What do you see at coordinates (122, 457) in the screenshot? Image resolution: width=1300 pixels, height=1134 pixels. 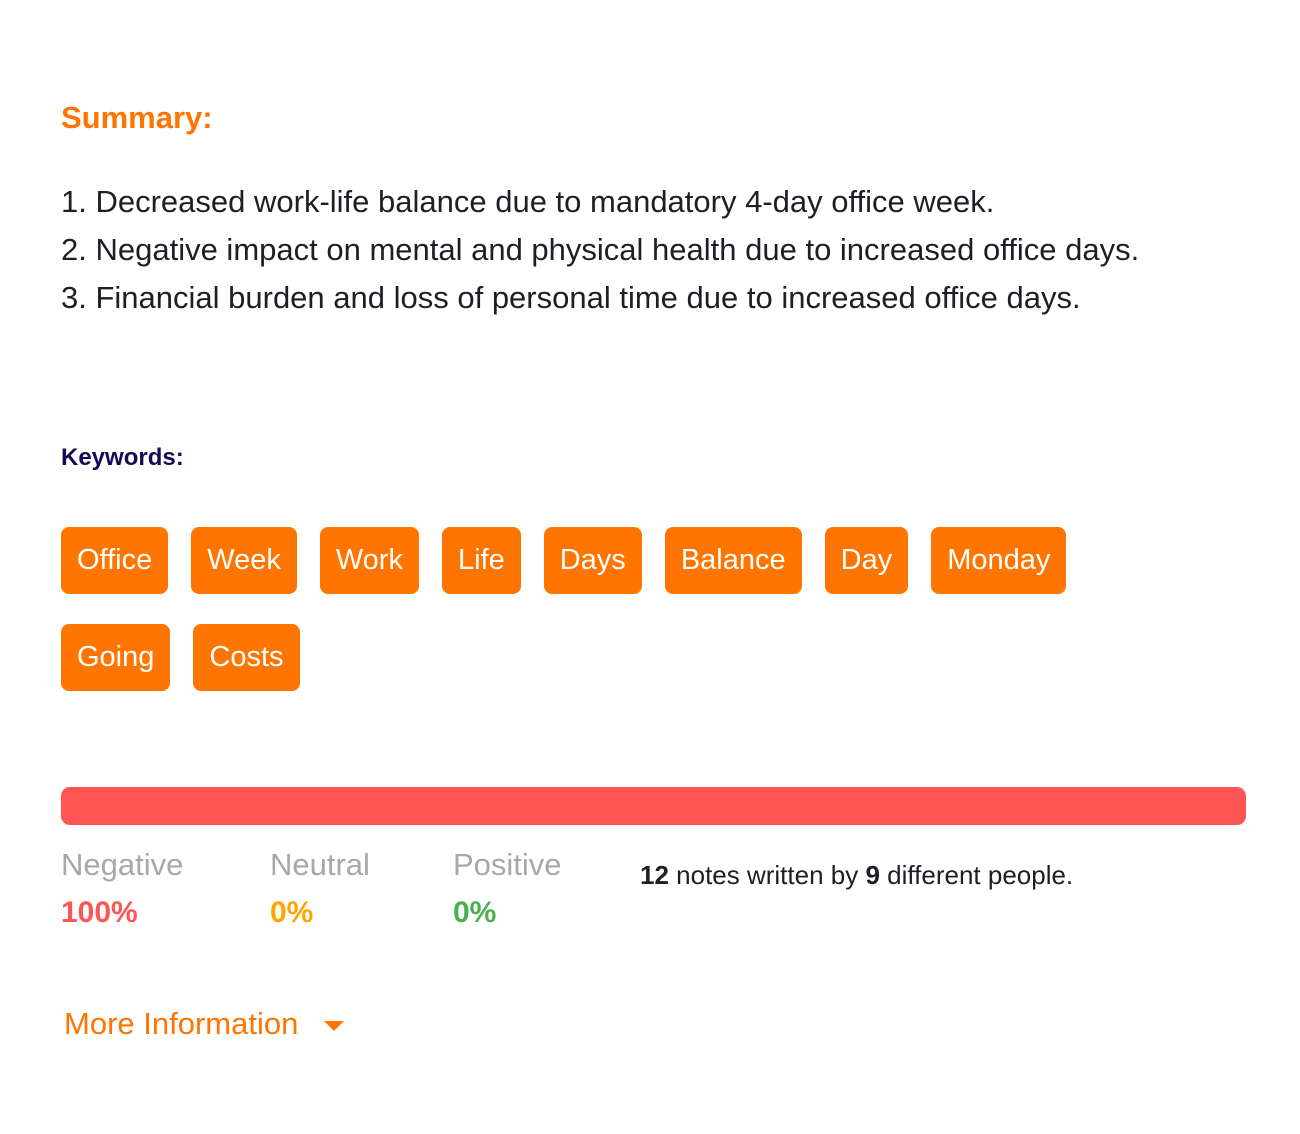 I see `keywords-title: Keywords:` at bounding box center [122, 457].